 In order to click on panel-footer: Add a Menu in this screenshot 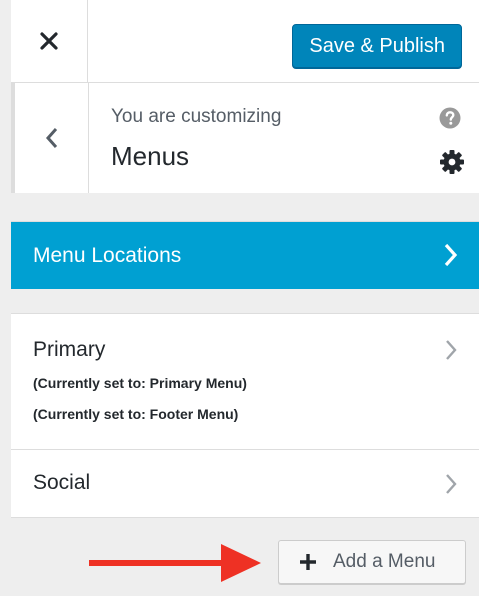, I will do `click(245, 557)`.